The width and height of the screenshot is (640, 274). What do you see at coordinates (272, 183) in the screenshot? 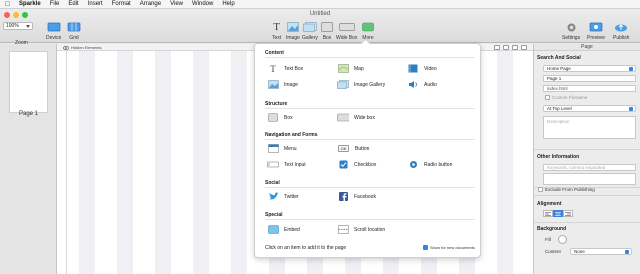
I see `section-social-title: Social` at bounding box center [272, 183].